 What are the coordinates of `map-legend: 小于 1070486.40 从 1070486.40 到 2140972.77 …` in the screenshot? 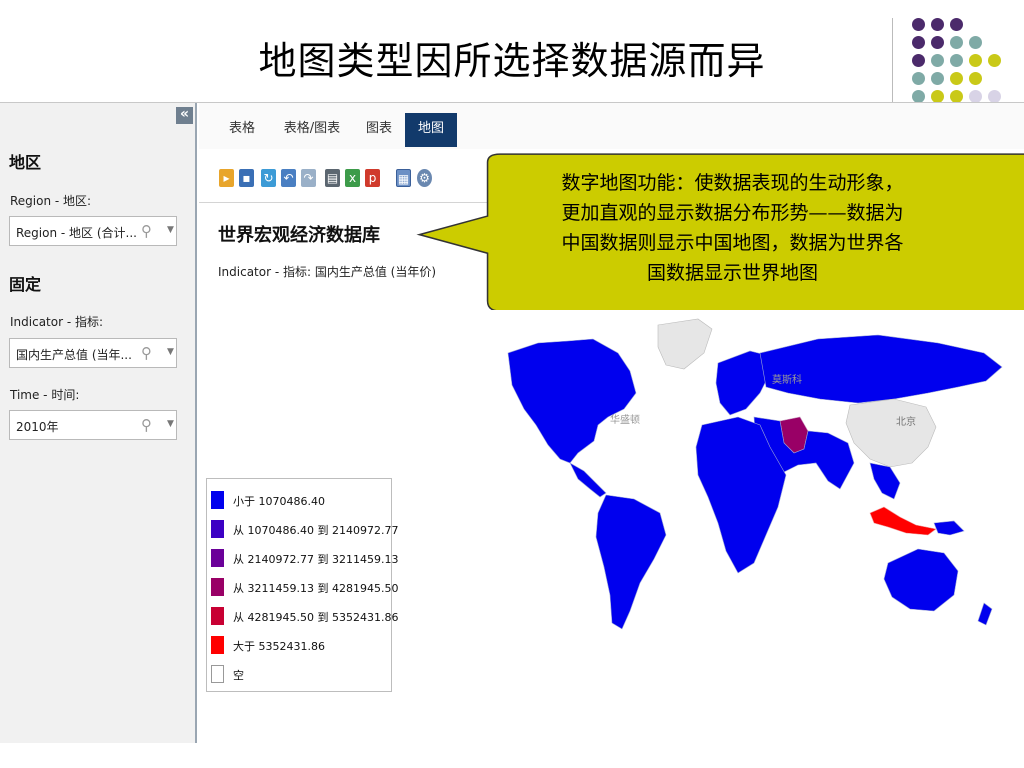 It's located at (302, 585).